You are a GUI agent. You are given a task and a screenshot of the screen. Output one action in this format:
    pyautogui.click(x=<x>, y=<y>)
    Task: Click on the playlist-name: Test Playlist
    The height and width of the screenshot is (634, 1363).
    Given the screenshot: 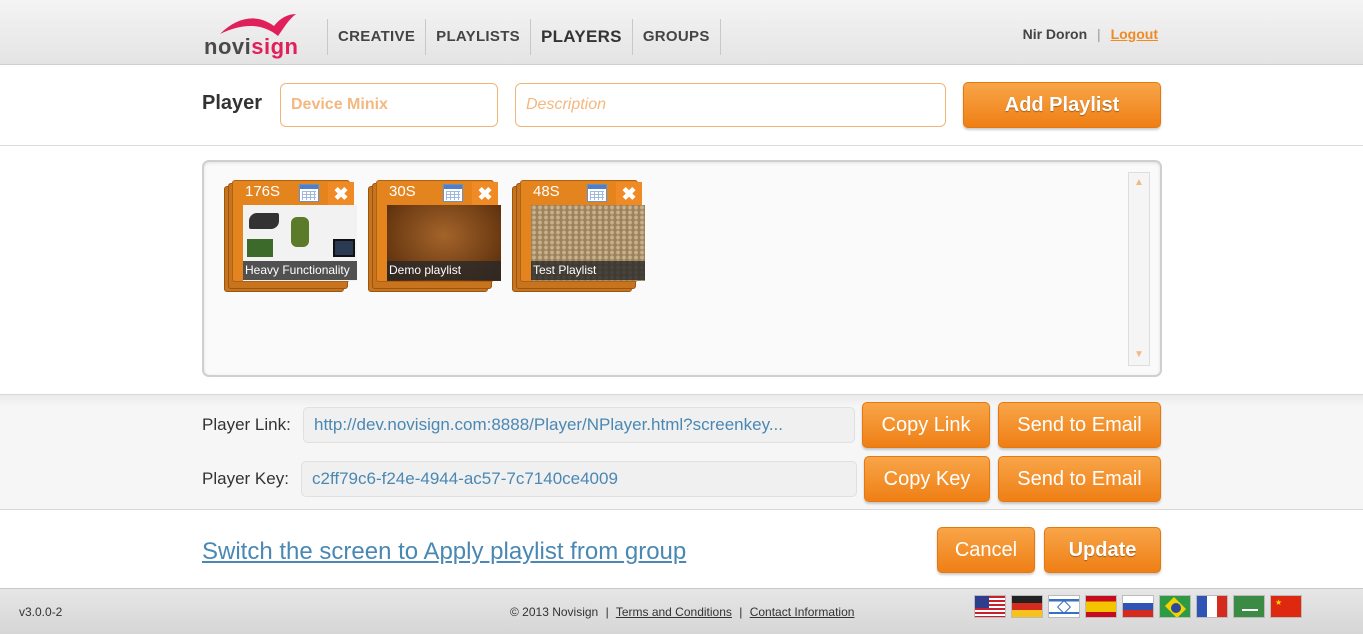 What is the action you would take?
    pyautogui.click(x=588, y=270)
    